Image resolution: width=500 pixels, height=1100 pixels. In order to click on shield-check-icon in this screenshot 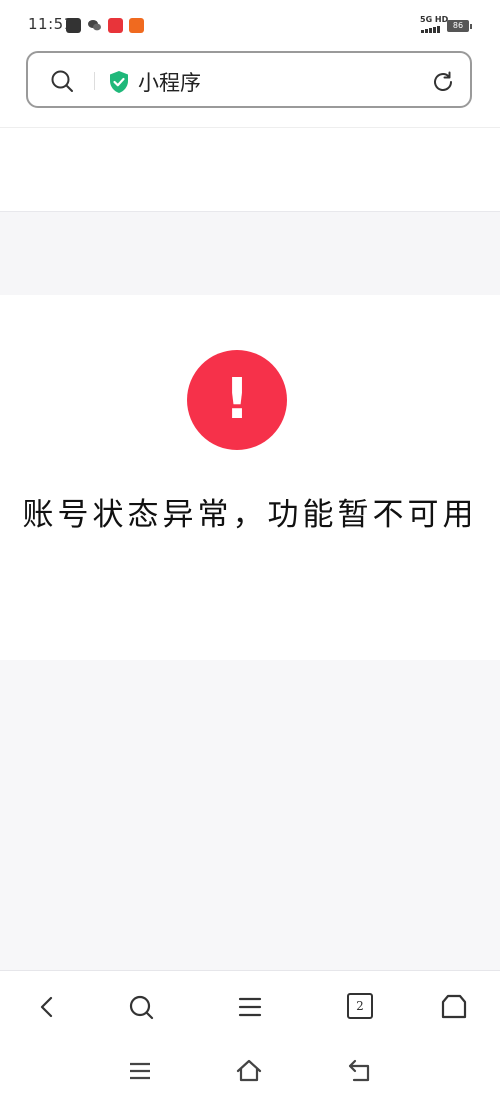, I will do `click(119, 82)`.